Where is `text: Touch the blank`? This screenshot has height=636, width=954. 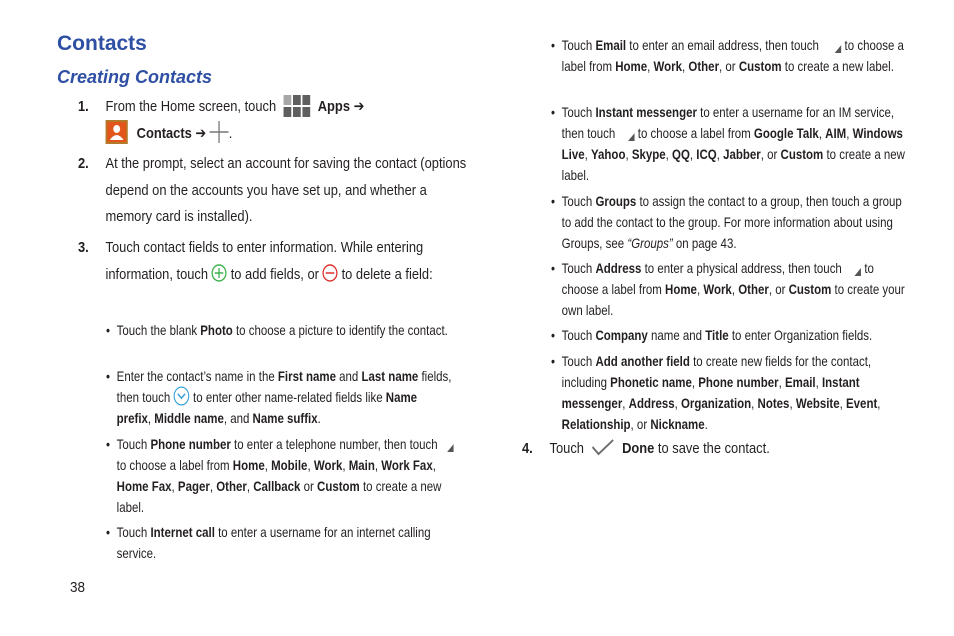 text: Touch the blank is located at coordinates (157, 330).